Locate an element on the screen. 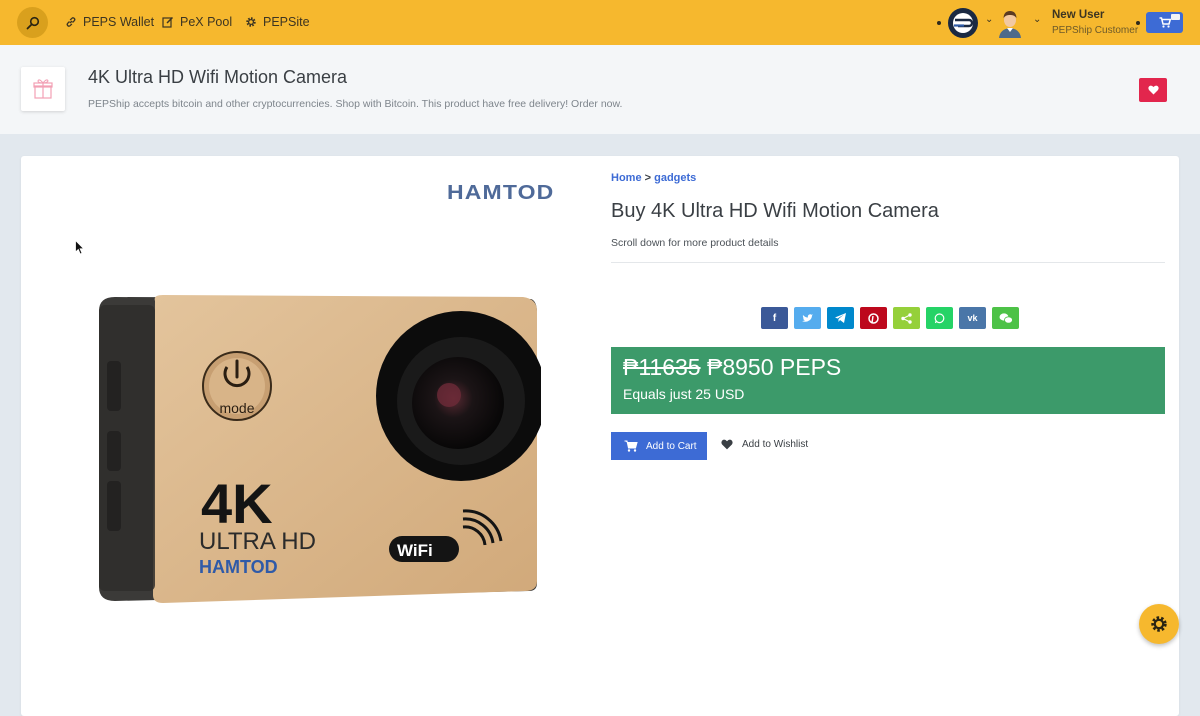 Image resolution: width=1200 pixels, height=716 pixels. cart-plus-icon is located at coordinates (631, 446).